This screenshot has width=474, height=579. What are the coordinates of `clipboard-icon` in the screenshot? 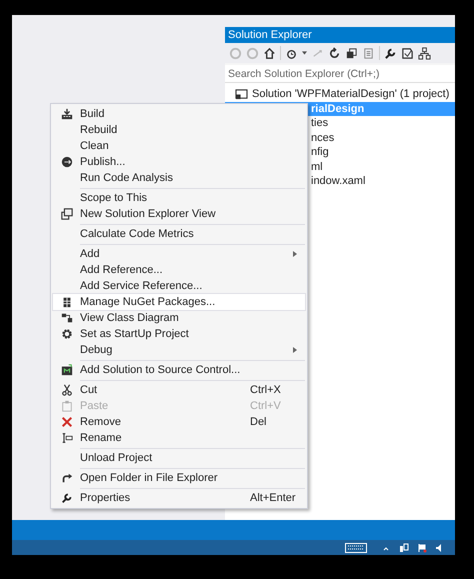 It's located at (66, 406).